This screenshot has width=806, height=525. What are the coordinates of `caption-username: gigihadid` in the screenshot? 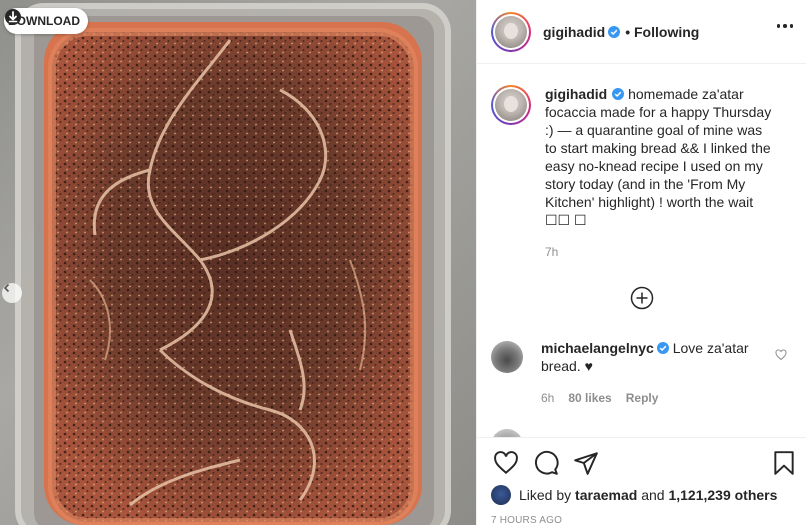 It's located at (576, 94).